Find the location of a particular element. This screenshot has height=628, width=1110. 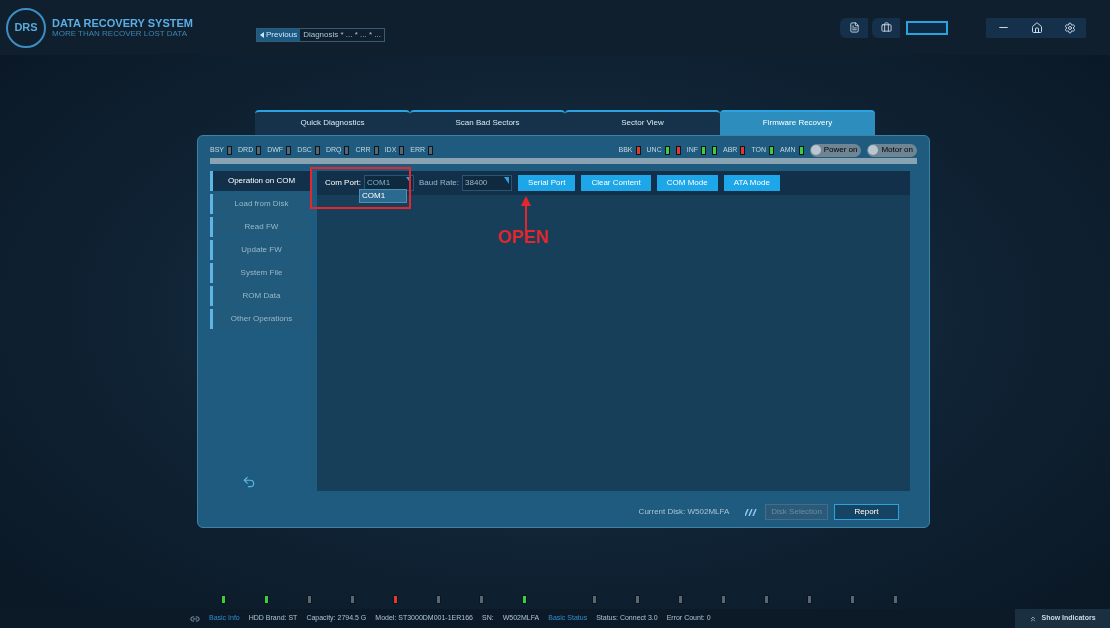

previous-button: Previous is located at coordinates (279, 35).